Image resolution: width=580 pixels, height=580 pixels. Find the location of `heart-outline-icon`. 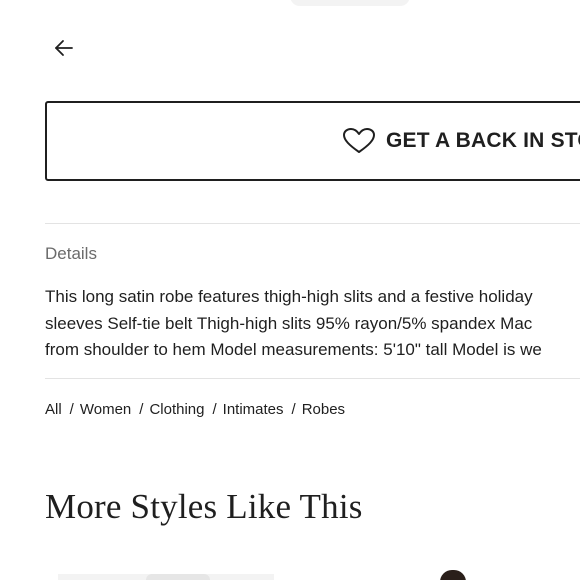

heart-outline-icon is located at coordinates (359, 141).